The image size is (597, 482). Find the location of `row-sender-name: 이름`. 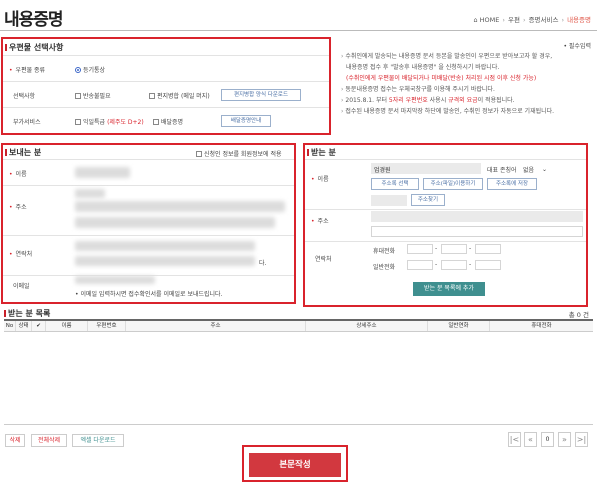

row-sender-name: 이름 is located at coordinates (148, 172).